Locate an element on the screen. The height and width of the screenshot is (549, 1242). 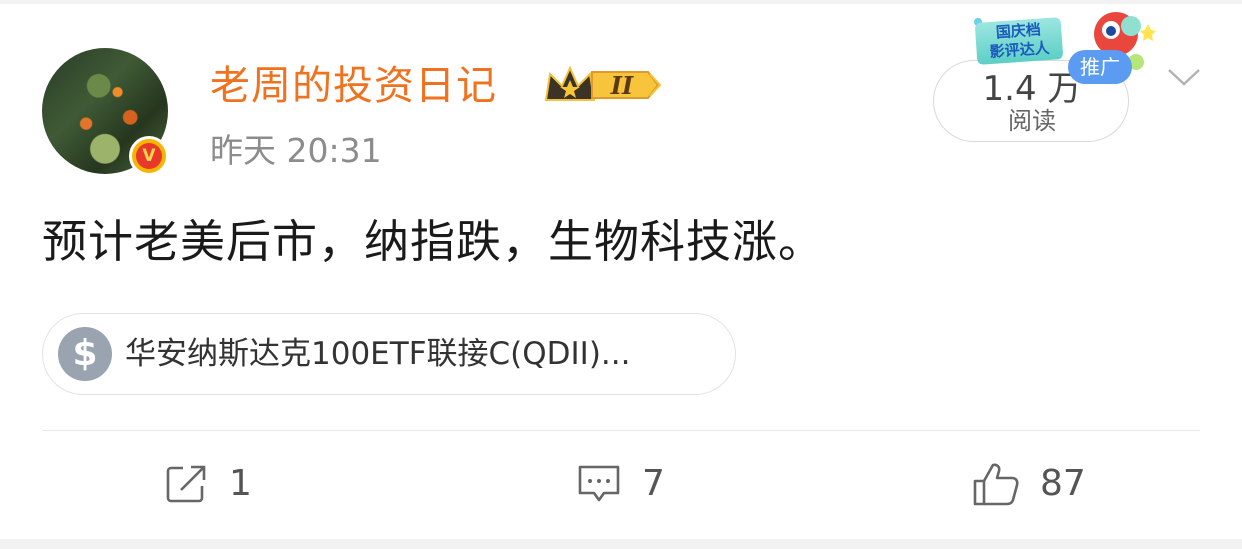
comment-button: 7 is located at coordinates (620, 484).